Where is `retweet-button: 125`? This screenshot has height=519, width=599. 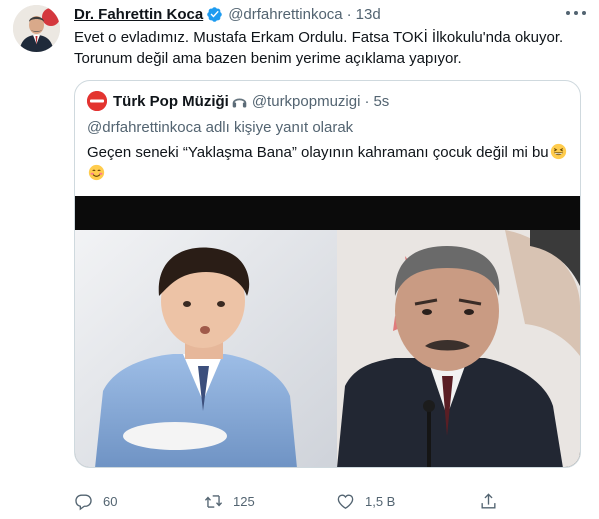
retweet-button: 125 is located at coordinates (229, 501).